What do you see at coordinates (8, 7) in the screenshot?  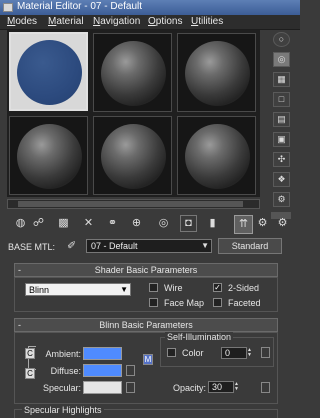 I see `material-editor-icon` at bounding box center [8, 7].